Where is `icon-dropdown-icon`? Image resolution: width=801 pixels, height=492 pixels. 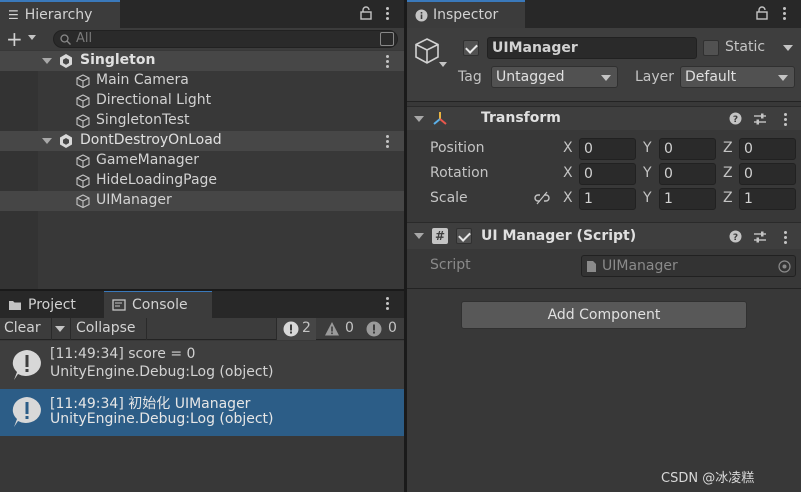
icon-dropdown-icon is located at coordinates (443, 64).